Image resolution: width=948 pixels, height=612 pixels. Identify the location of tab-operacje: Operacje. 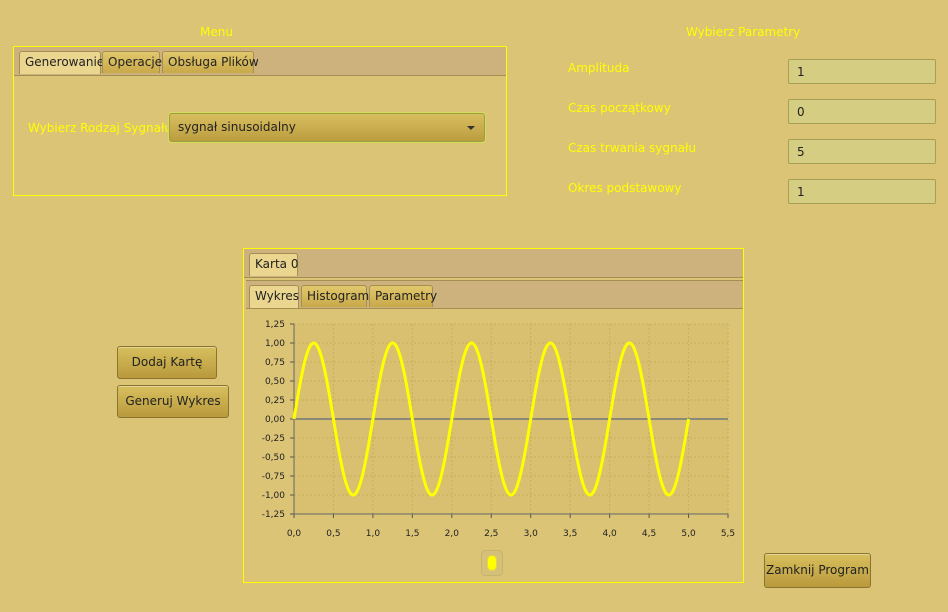
(132, 62).